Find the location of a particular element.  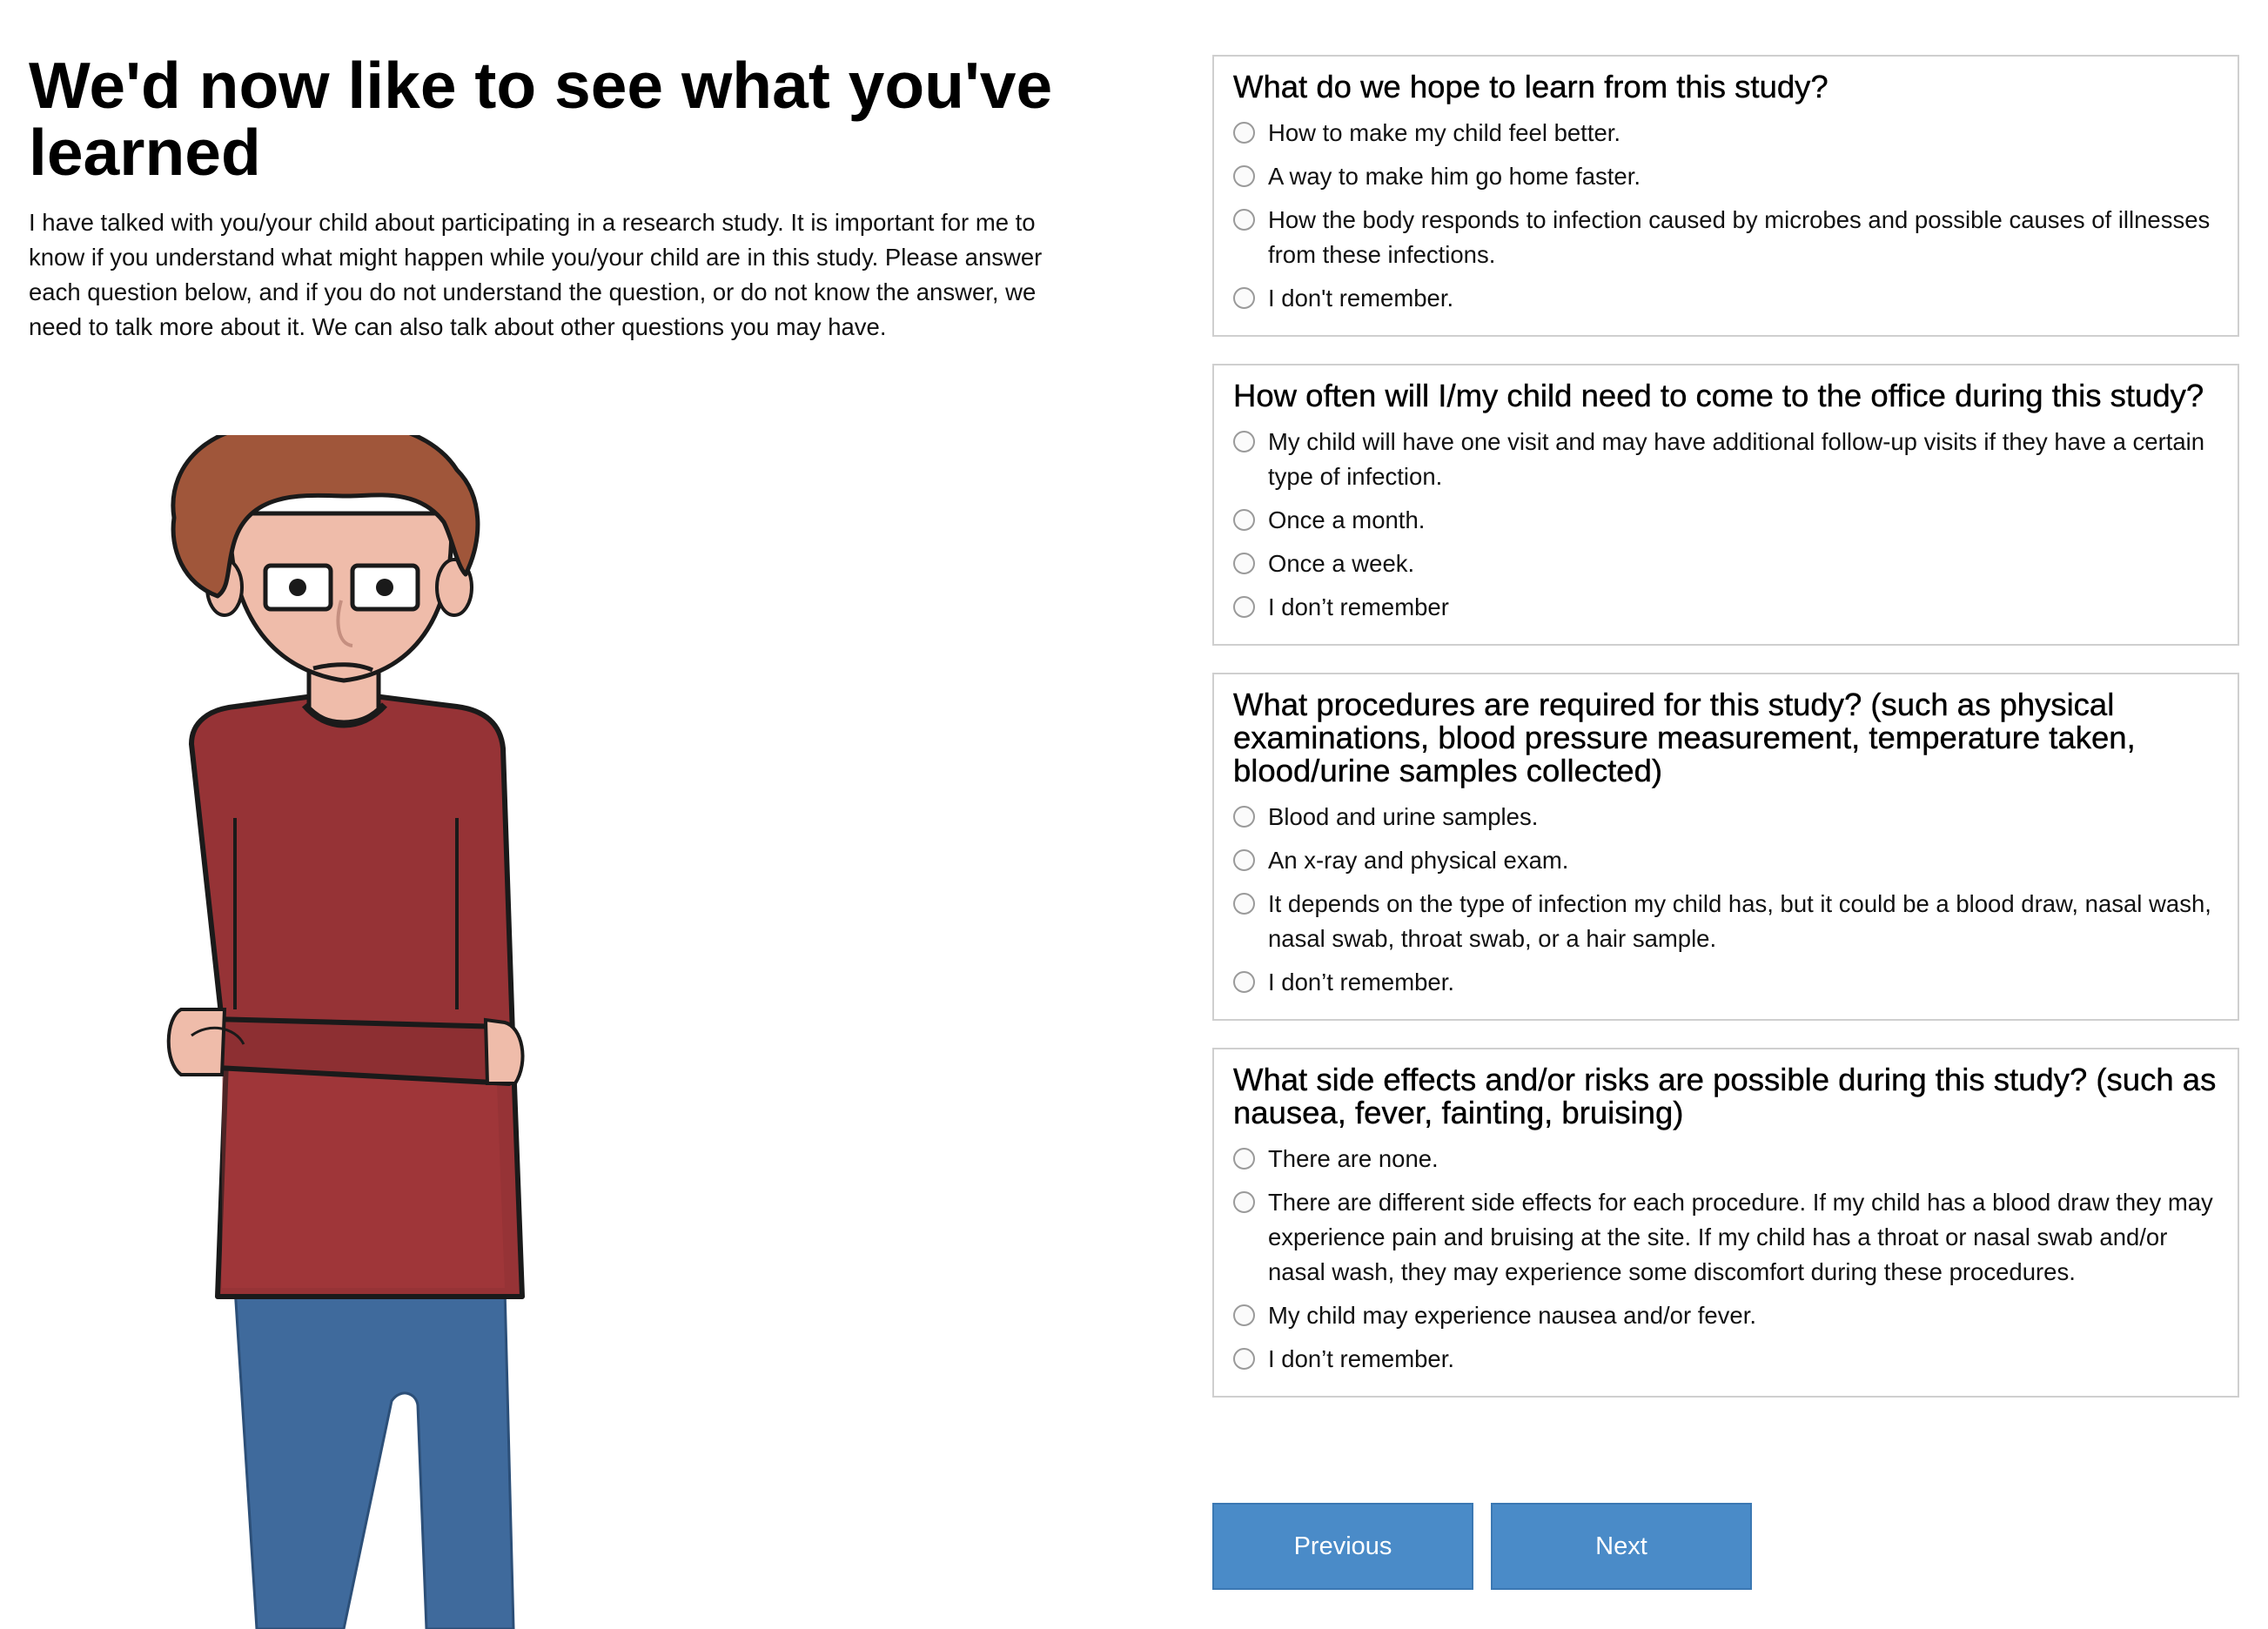

option-label: How to make my child feel better. is located at coordinates (1444, 132).